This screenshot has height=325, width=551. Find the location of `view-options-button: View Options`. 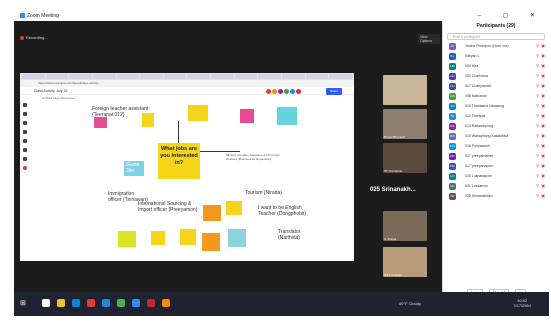

view-options-button: View Options is located at coordinates (429, 39).